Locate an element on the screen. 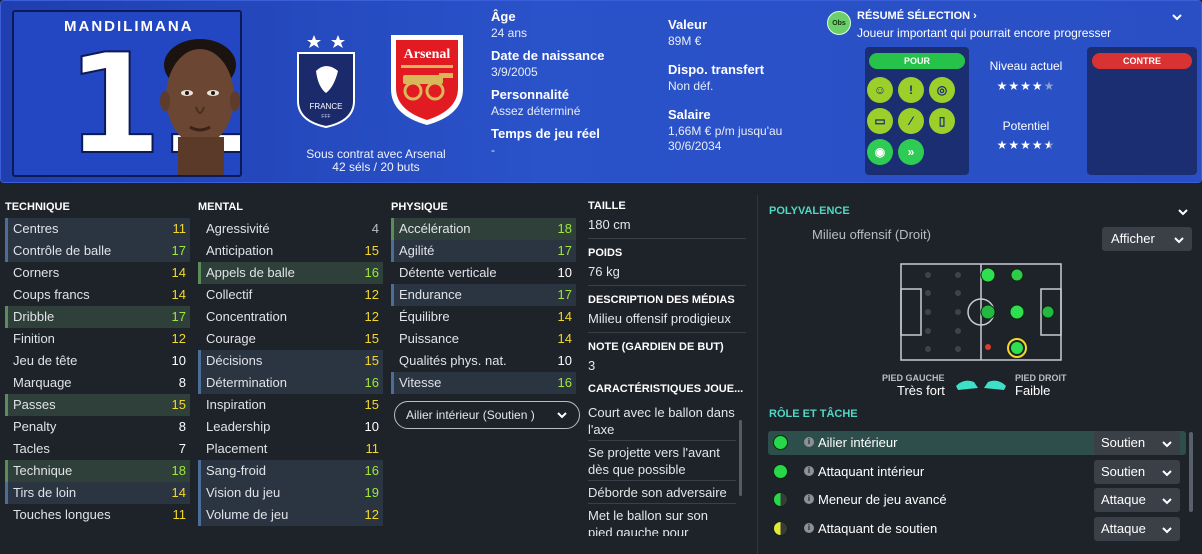  attribute-name: Équilibre is located at coordinates (424, 316).